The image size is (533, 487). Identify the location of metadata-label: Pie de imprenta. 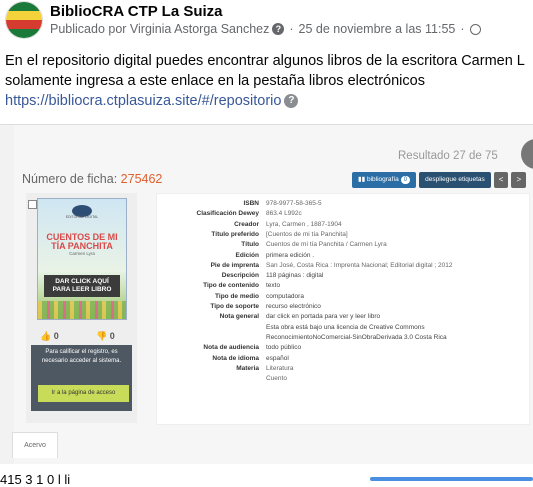
(234, 265).